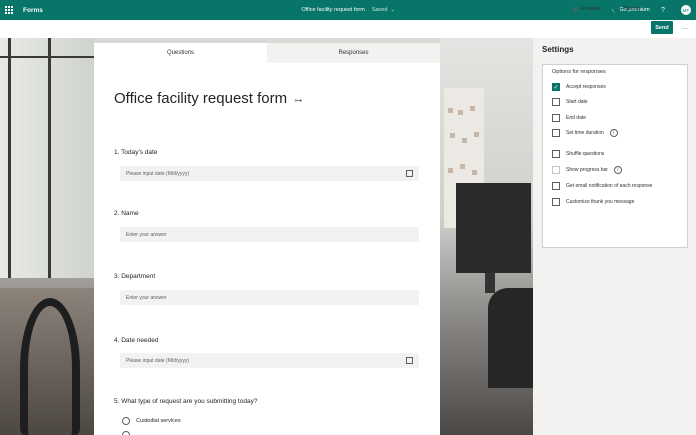  I want to click on send-label: Send, so click(662, 27).